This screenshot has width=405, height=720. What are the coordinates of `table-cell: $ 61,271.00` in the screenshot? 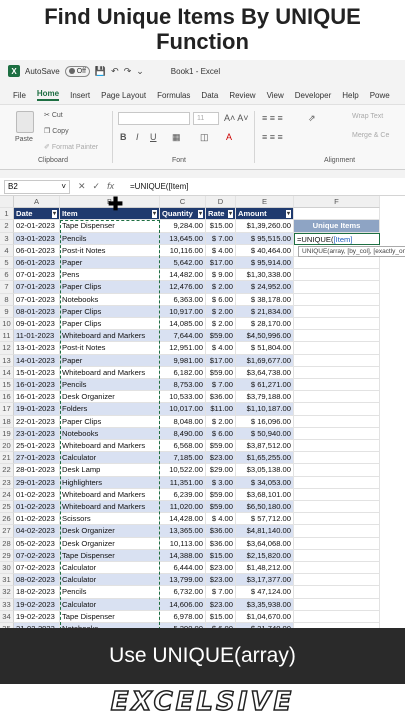 It's located at (265, 385).